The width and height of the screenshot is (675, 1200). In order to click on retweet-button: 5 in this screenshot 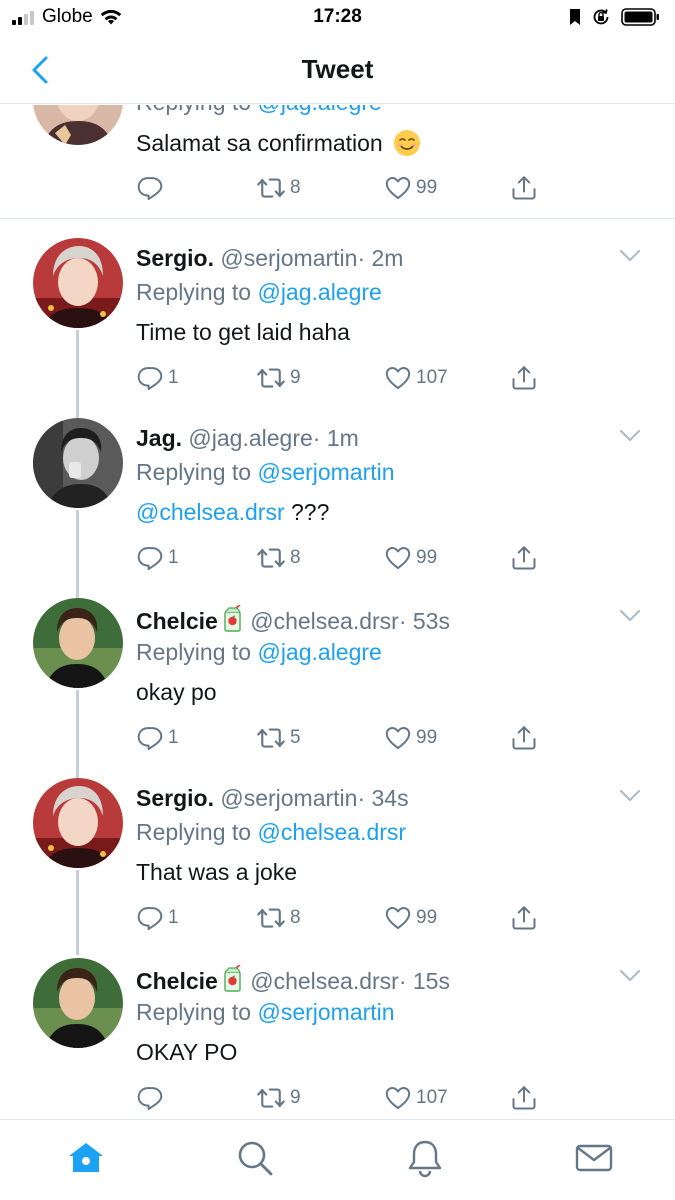, I will do `click(278, 738)`.